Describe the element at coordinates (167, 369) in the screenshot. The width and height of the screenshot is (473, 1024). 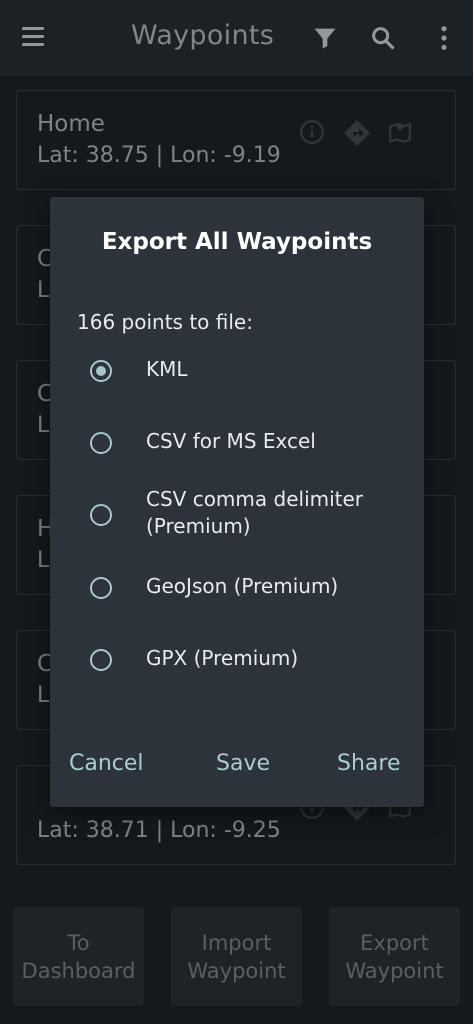
I see `option-label: KML` at that location.